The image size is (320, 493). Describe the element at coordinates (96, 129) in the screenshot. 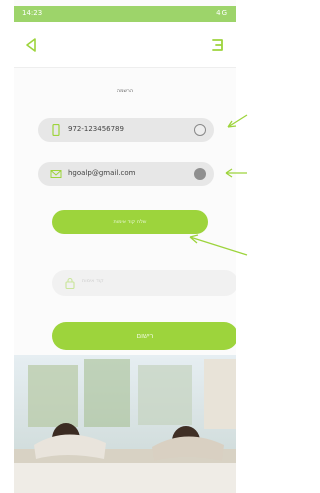

I see `phone-value: 972-123456789` at that location.